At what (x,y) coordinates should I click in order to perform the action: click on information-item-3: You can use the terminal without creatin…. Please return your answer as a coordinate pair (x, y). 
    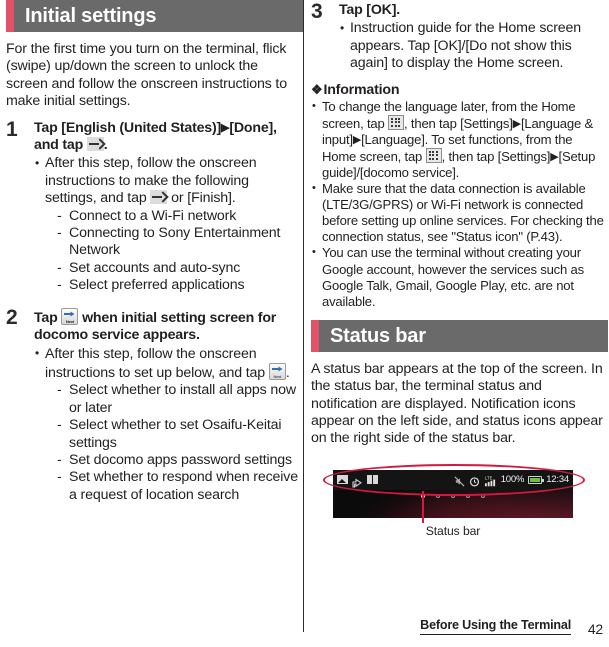
    Looking at the image, I should click on (459, 276).